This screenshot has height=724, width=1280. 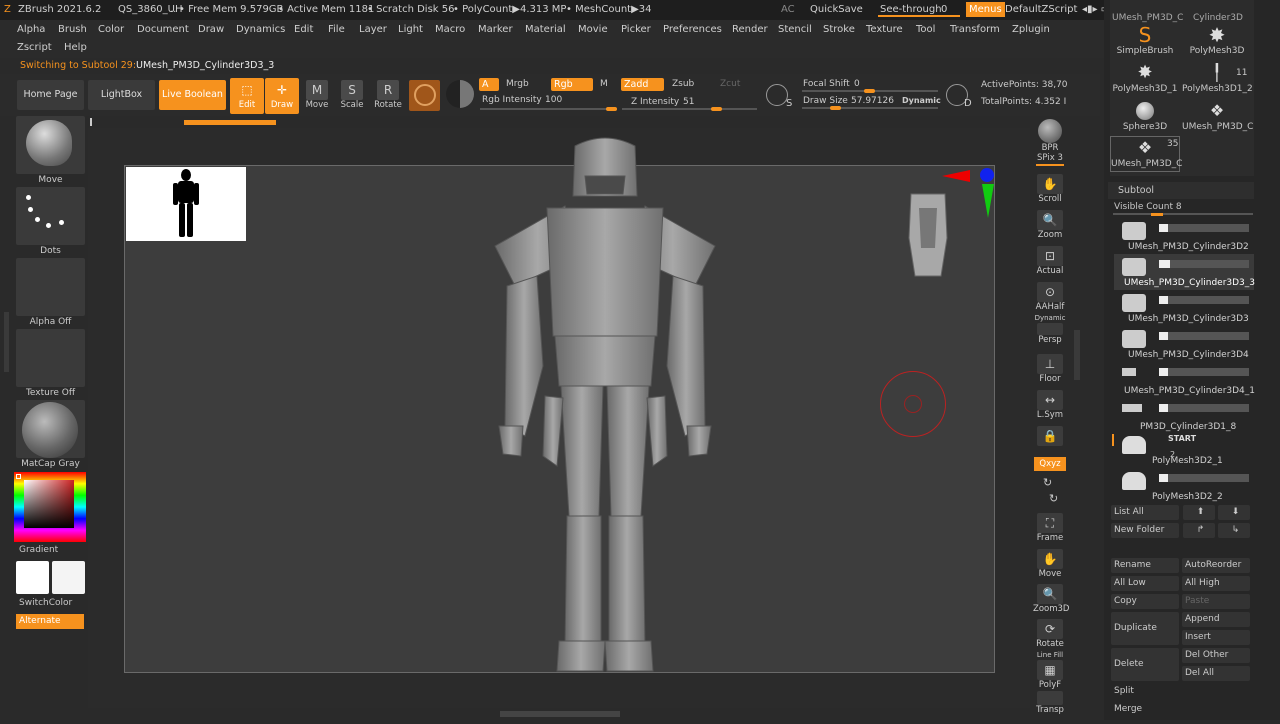 I want to click on secondary-color-swatch, so click(x=68, y=577).